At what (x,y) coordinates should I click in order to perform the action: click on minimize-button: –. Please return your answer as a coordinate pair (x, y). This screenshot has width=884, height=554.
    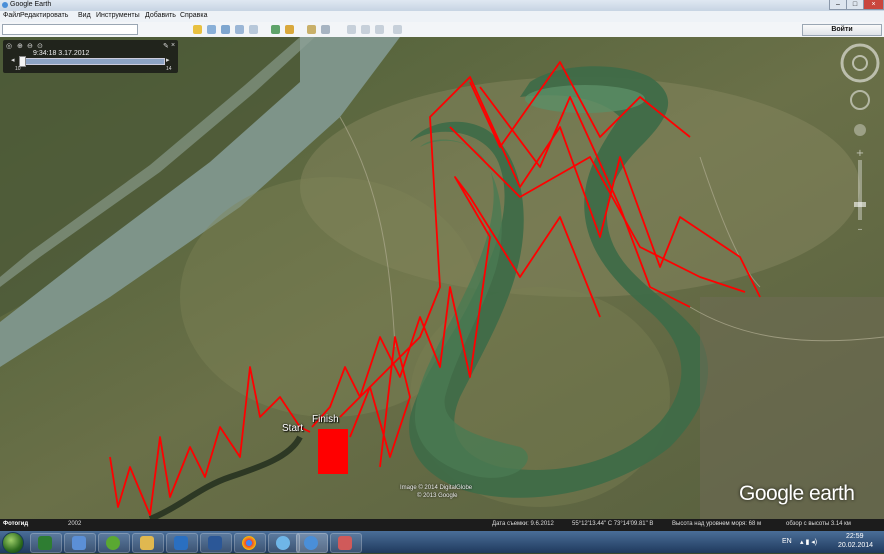
    Looking at the image, I should click on (838, 5).